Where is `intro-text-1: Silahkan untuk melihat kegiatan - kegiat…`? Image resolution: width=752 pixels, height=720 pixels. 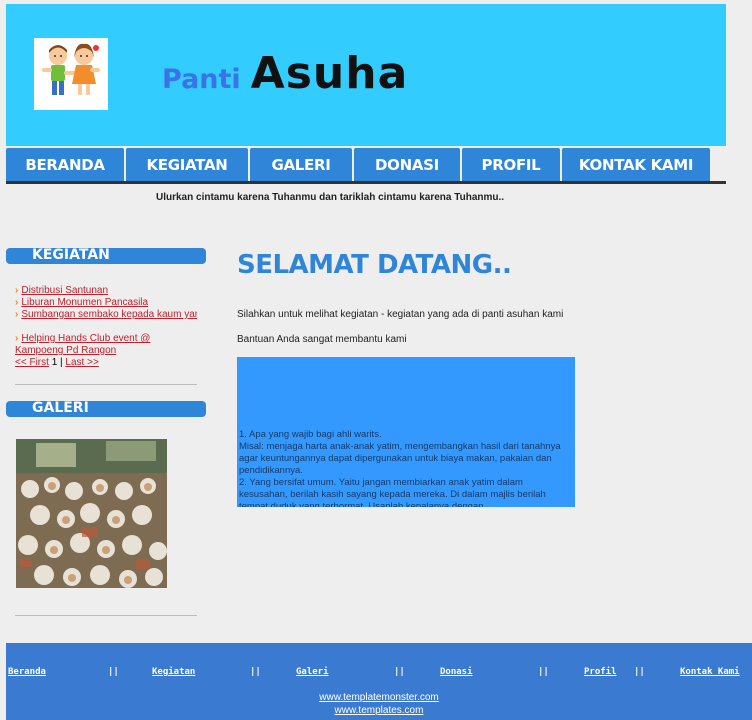 intro-text-1: Silahkan untuk melihat kegiatan - kegiat… is located at coordinates (400, 314).